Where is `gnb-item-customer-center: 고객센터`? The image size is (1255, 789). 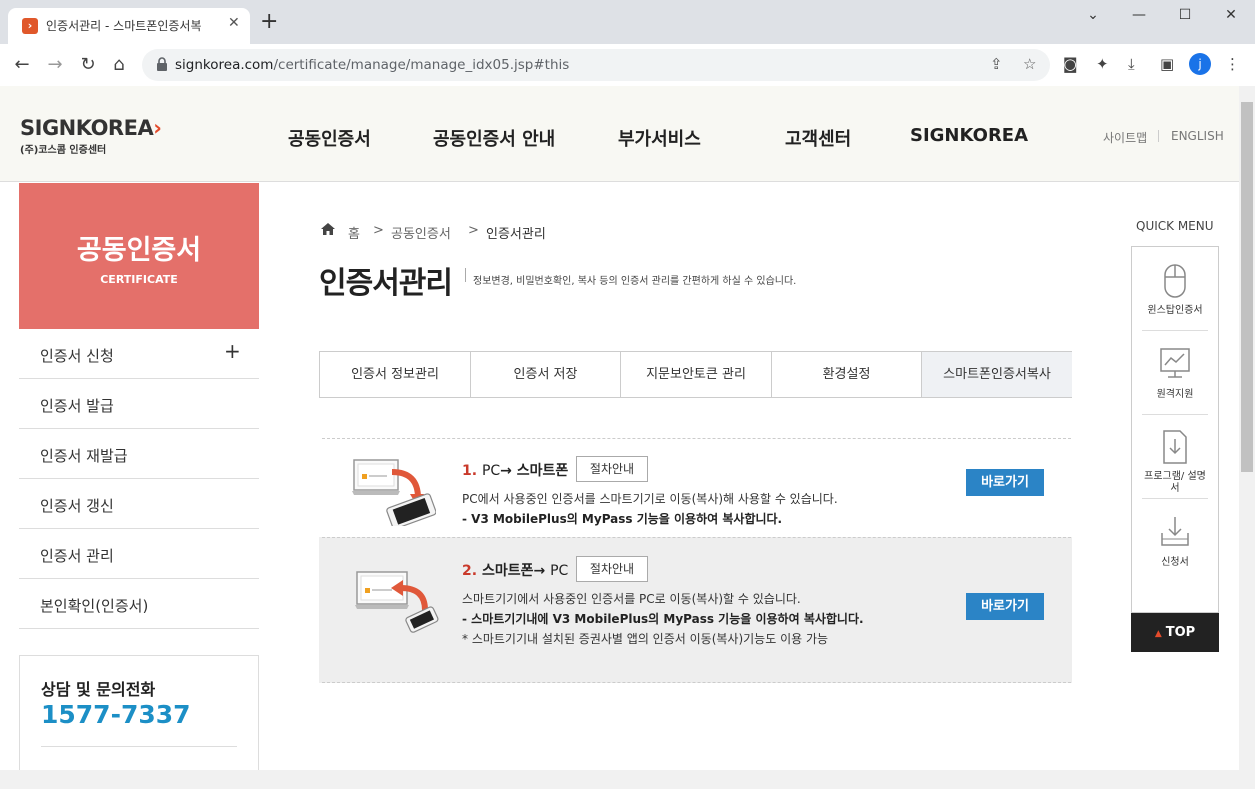
gnb-item-customer-center: 고객센터 is located at coordinates (818, 138).